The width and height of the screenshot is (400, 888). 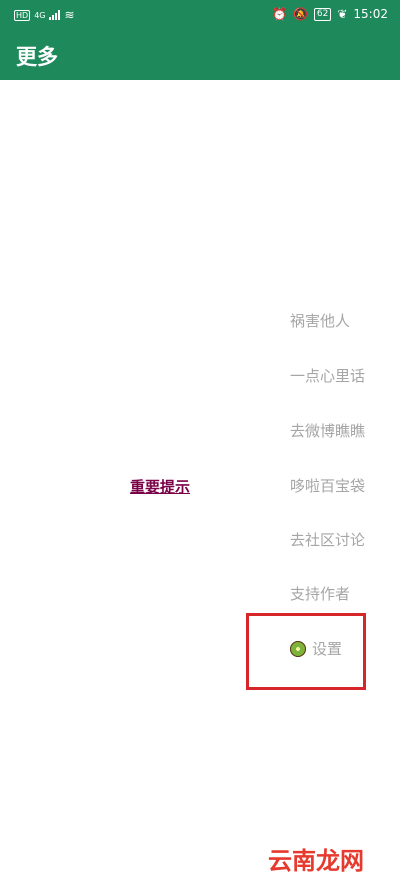 I want to click on status-left: HD 4G ≋, so click(x=44, y=15).